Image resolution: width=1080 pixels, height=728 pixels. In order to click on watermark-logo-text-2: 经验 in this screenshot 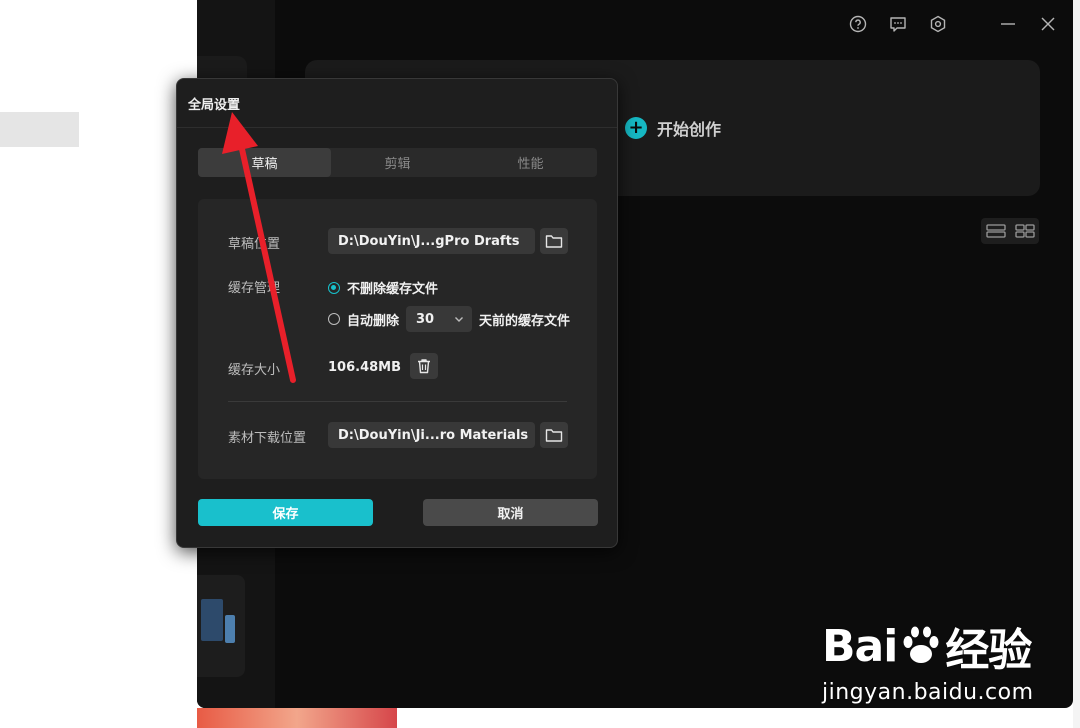, I will do `click(988, 650)`.